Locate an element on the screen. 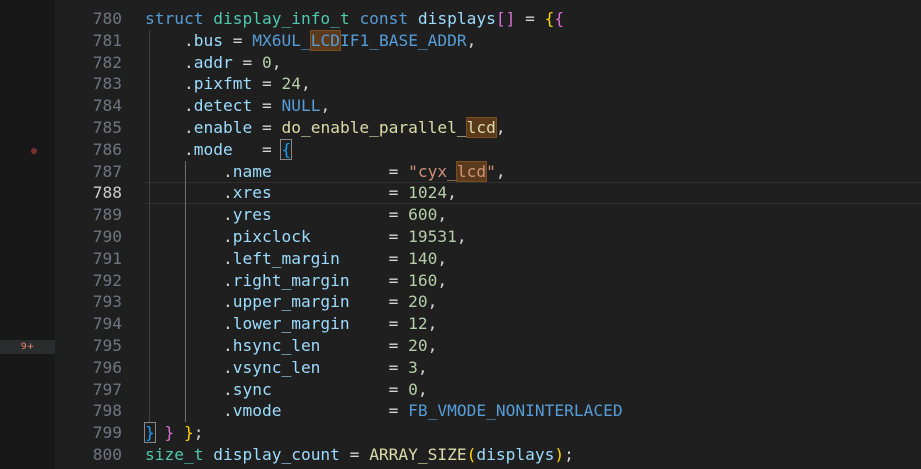 This screenshot has height=469, width=921. code-token: addr is located at coordinates (213, 62).